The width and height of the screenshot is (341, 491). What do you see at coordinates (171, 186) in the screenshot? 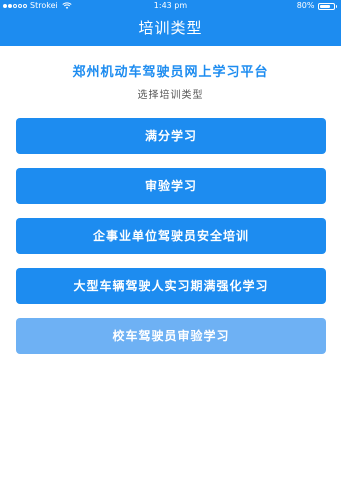
I see `audit-study-button: 审验学习` at bounding box center [171, 186].